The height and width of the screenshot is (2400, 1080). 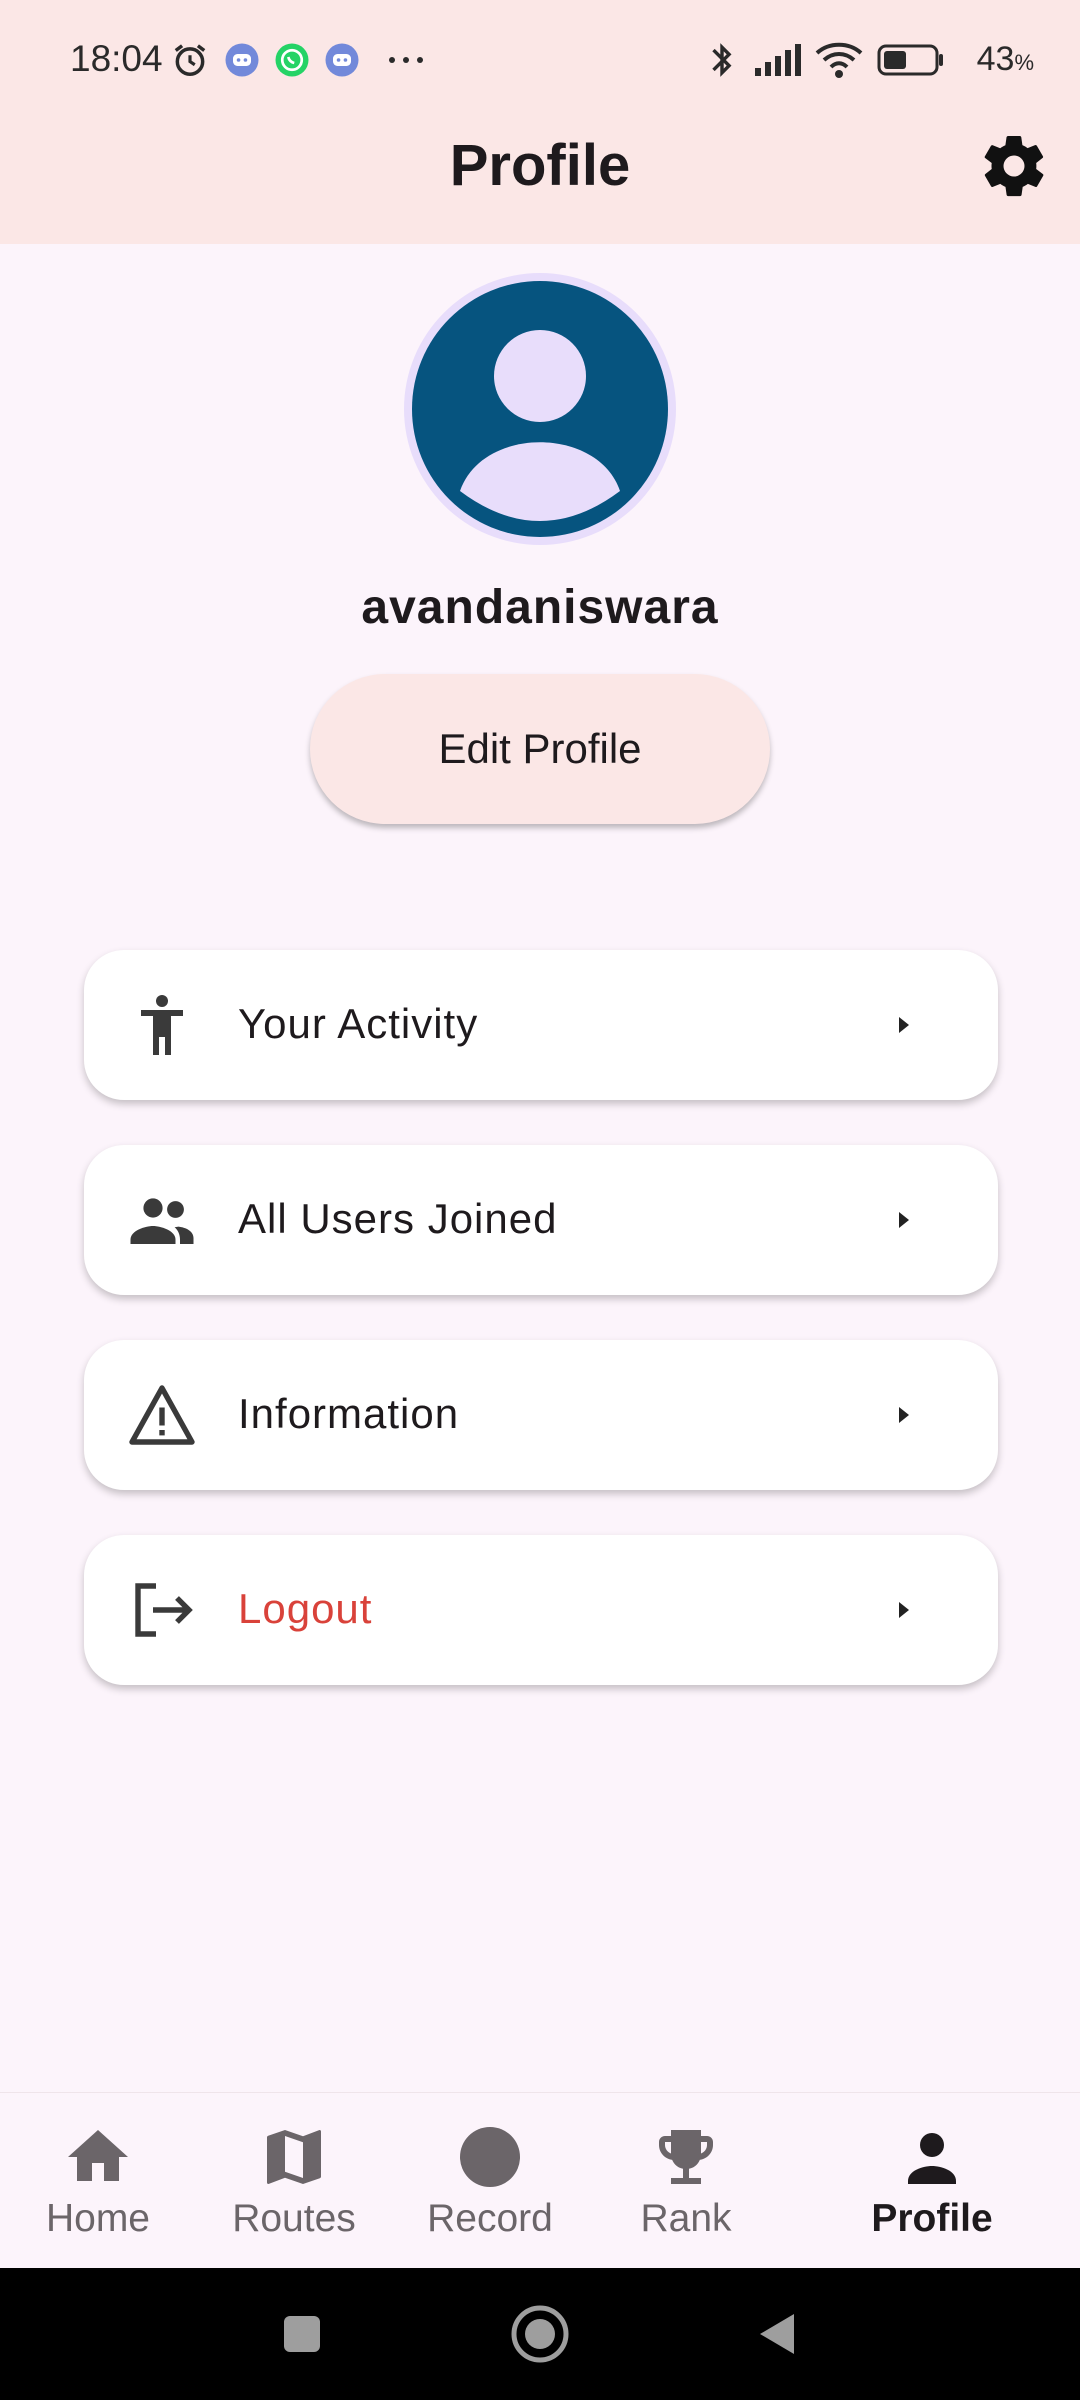 I want to click on bottom-navigation: Home Routes Record Rank Profile, so click(x=540, y=2180).